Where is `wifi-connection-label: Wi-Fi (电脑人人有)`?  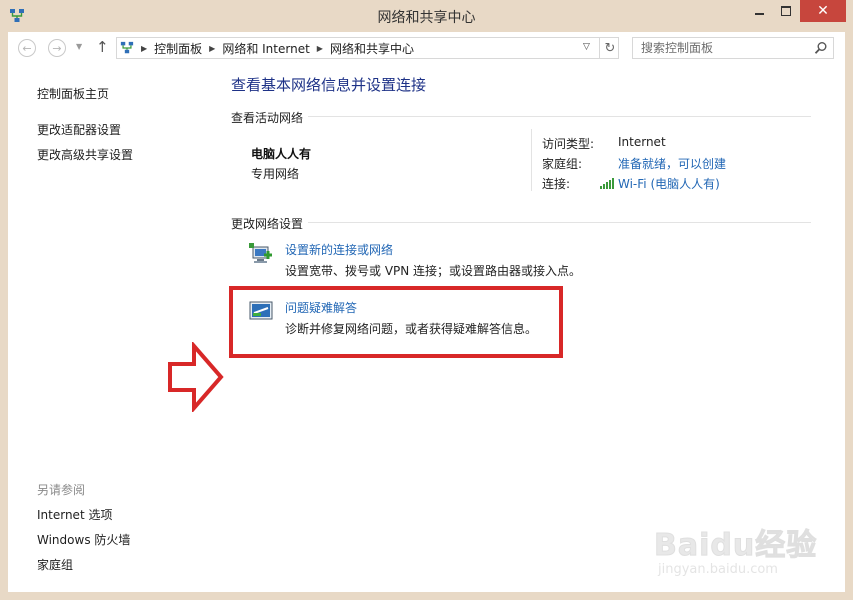 wifi-connection-label: Wi-Fi (电脑人人有) is located at coordinates (669, 184).